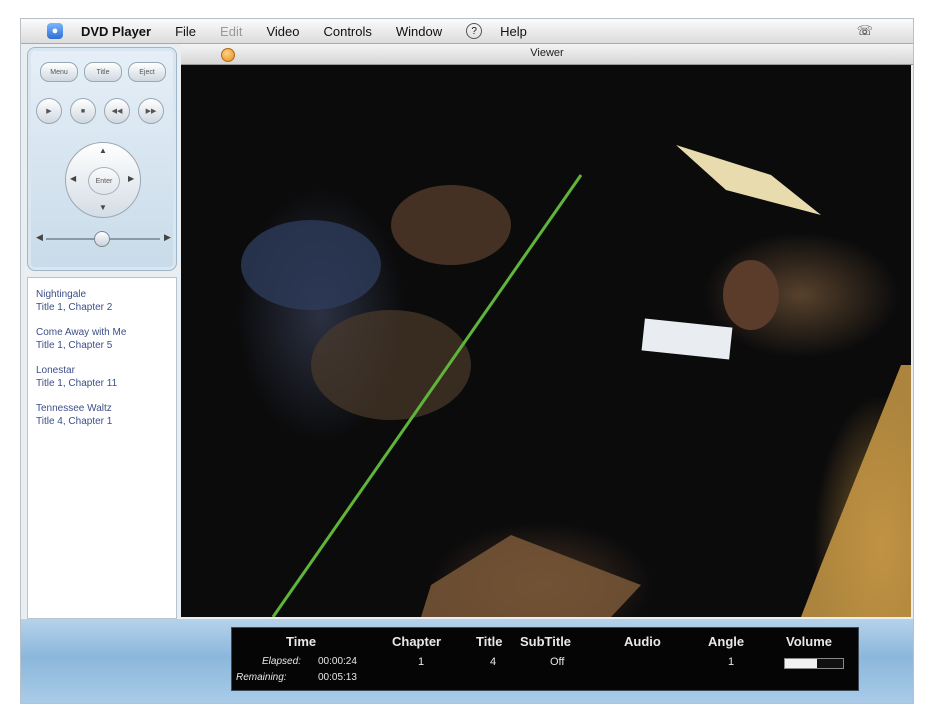 The width and height of the screenshot is (932, 720). I want to click on menu-controls: Controls, so click(347, 31).